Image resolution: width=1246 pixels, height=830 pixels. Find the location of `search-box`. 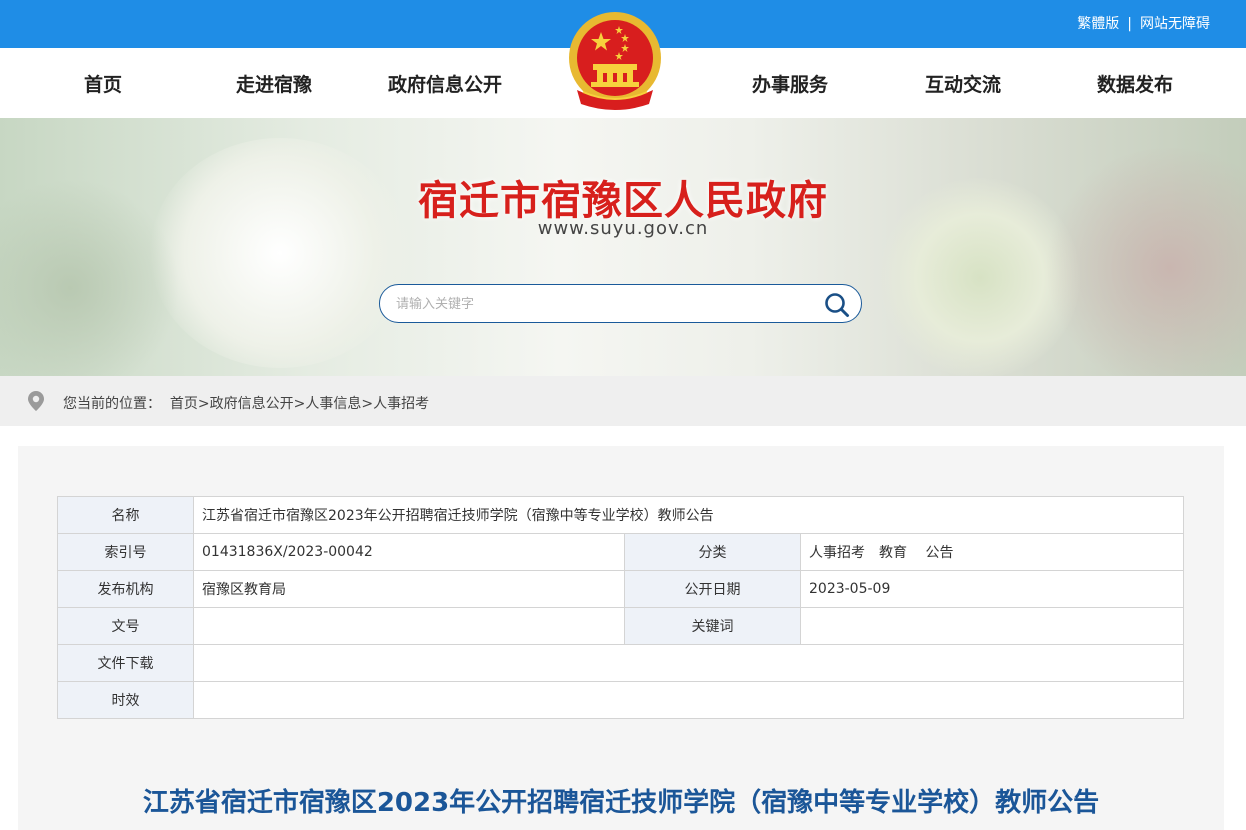

search-box is located at coordinates (620, 303).